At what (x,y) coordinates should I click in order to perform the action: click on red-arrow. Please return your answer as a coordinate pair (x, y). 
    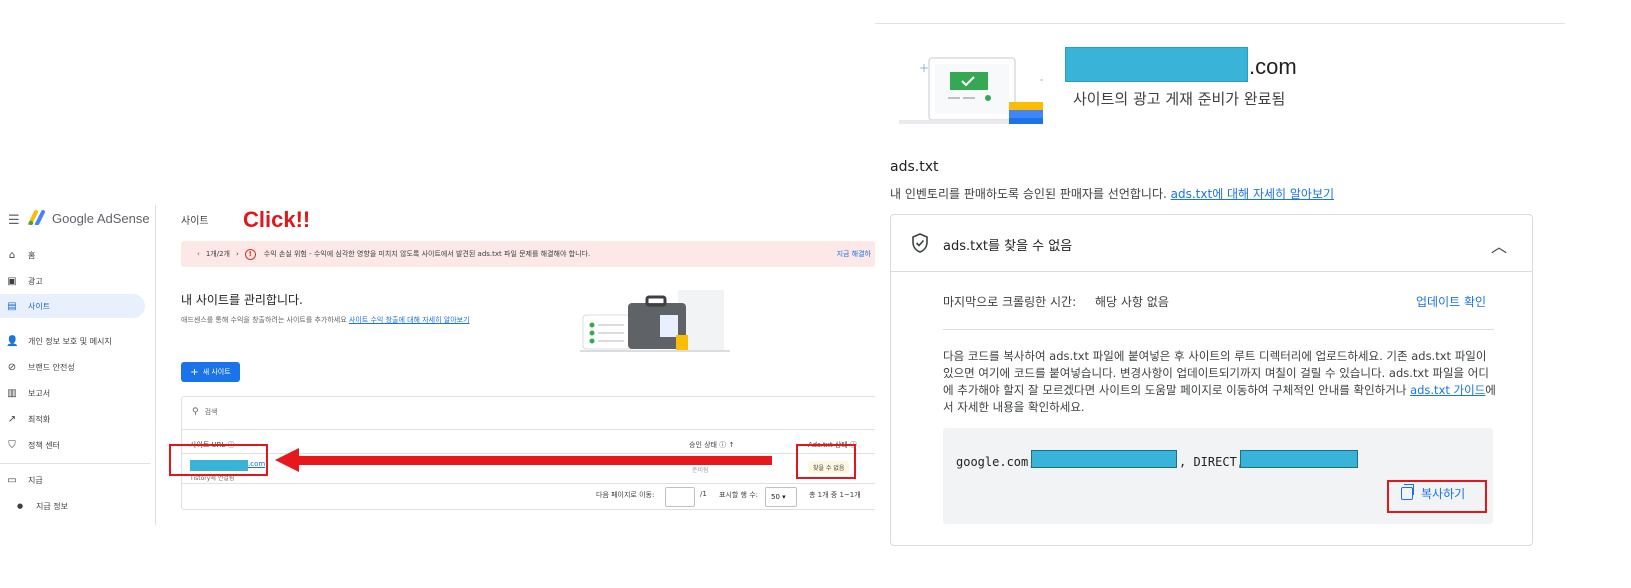
    Looking at the image, I should click on (523, 460).